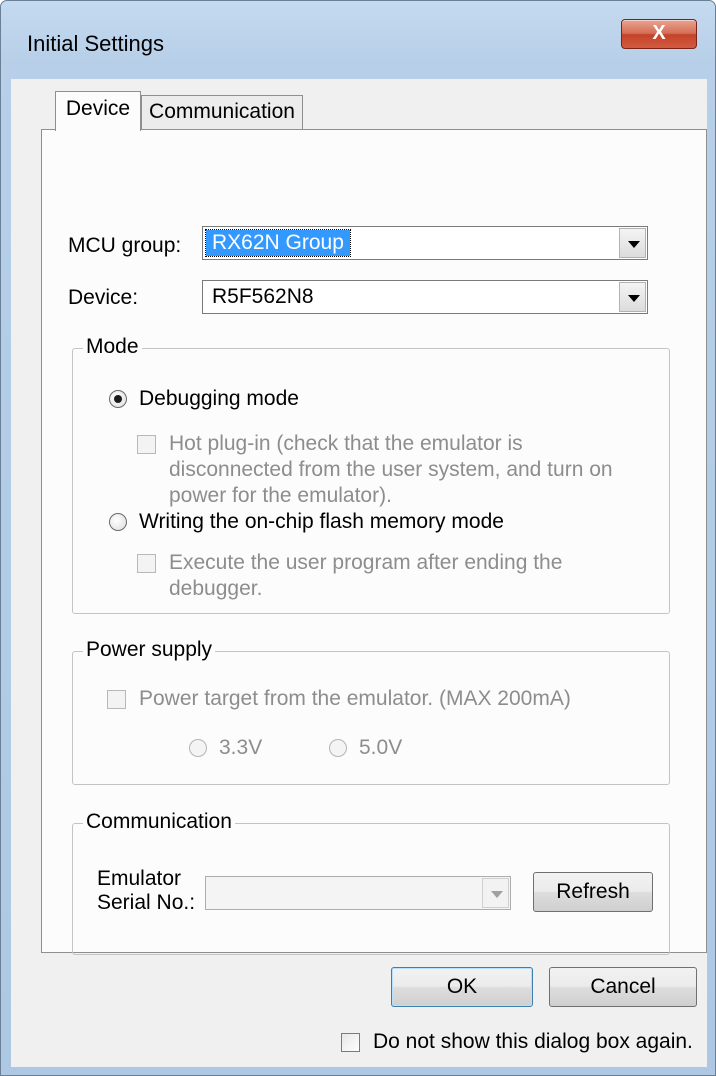 This screenshot has height=1076, width=716. I want to click on serial-label-line2: Serial No.:, so click(146, 902).